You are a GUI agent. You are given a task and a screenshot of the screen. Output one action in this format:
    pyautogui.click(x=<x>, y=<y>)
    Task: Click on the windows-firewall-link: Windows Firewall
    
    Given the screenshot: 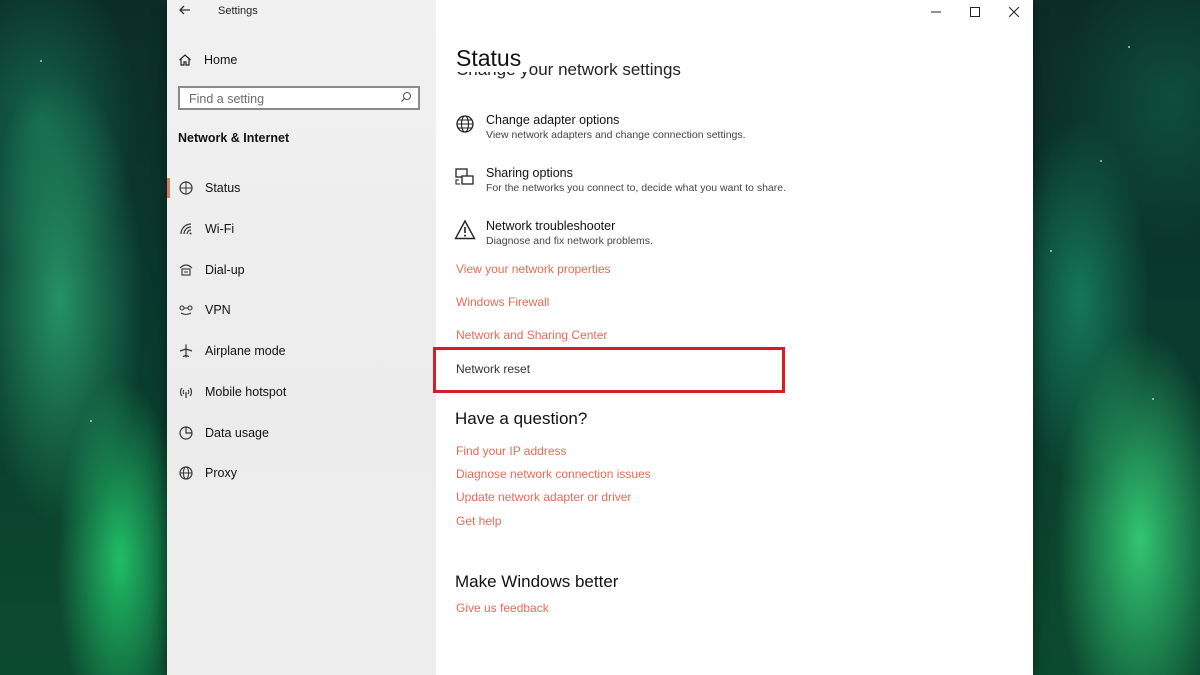 What is the action you would take?
    pyautogui.click(x=502, y=302)
    